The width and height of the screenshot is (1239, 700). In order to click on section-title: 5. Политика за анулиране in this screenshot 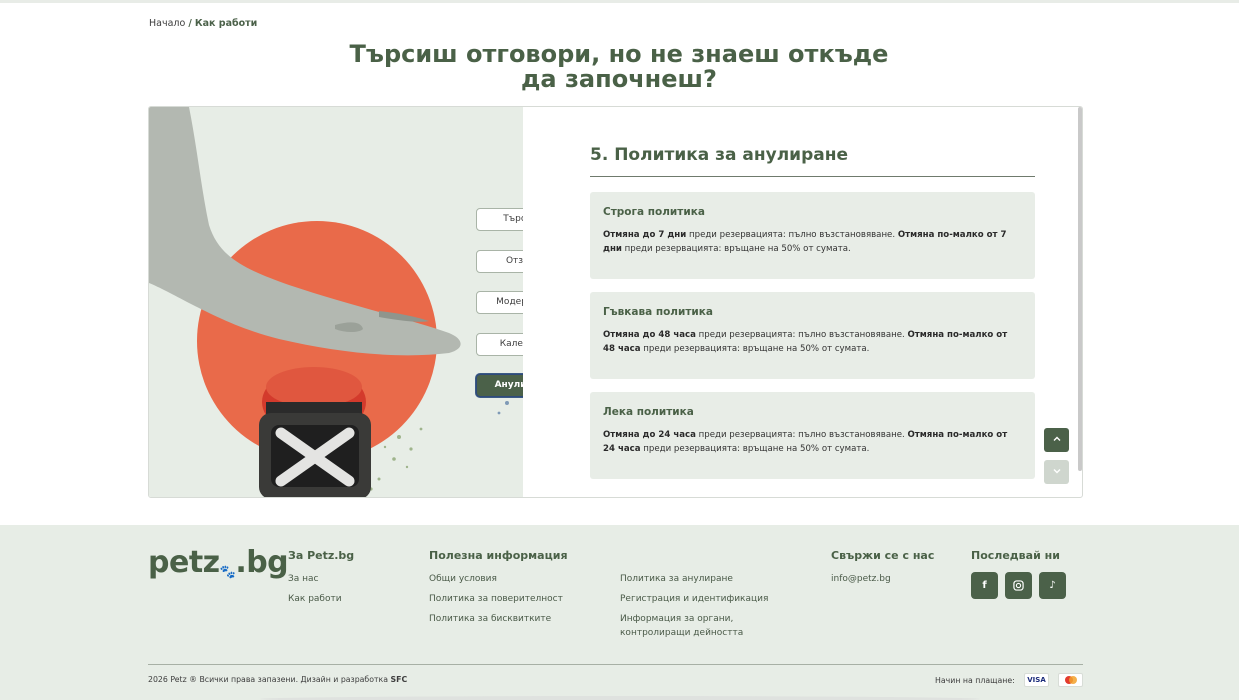, I will do `click(719, 155)`.